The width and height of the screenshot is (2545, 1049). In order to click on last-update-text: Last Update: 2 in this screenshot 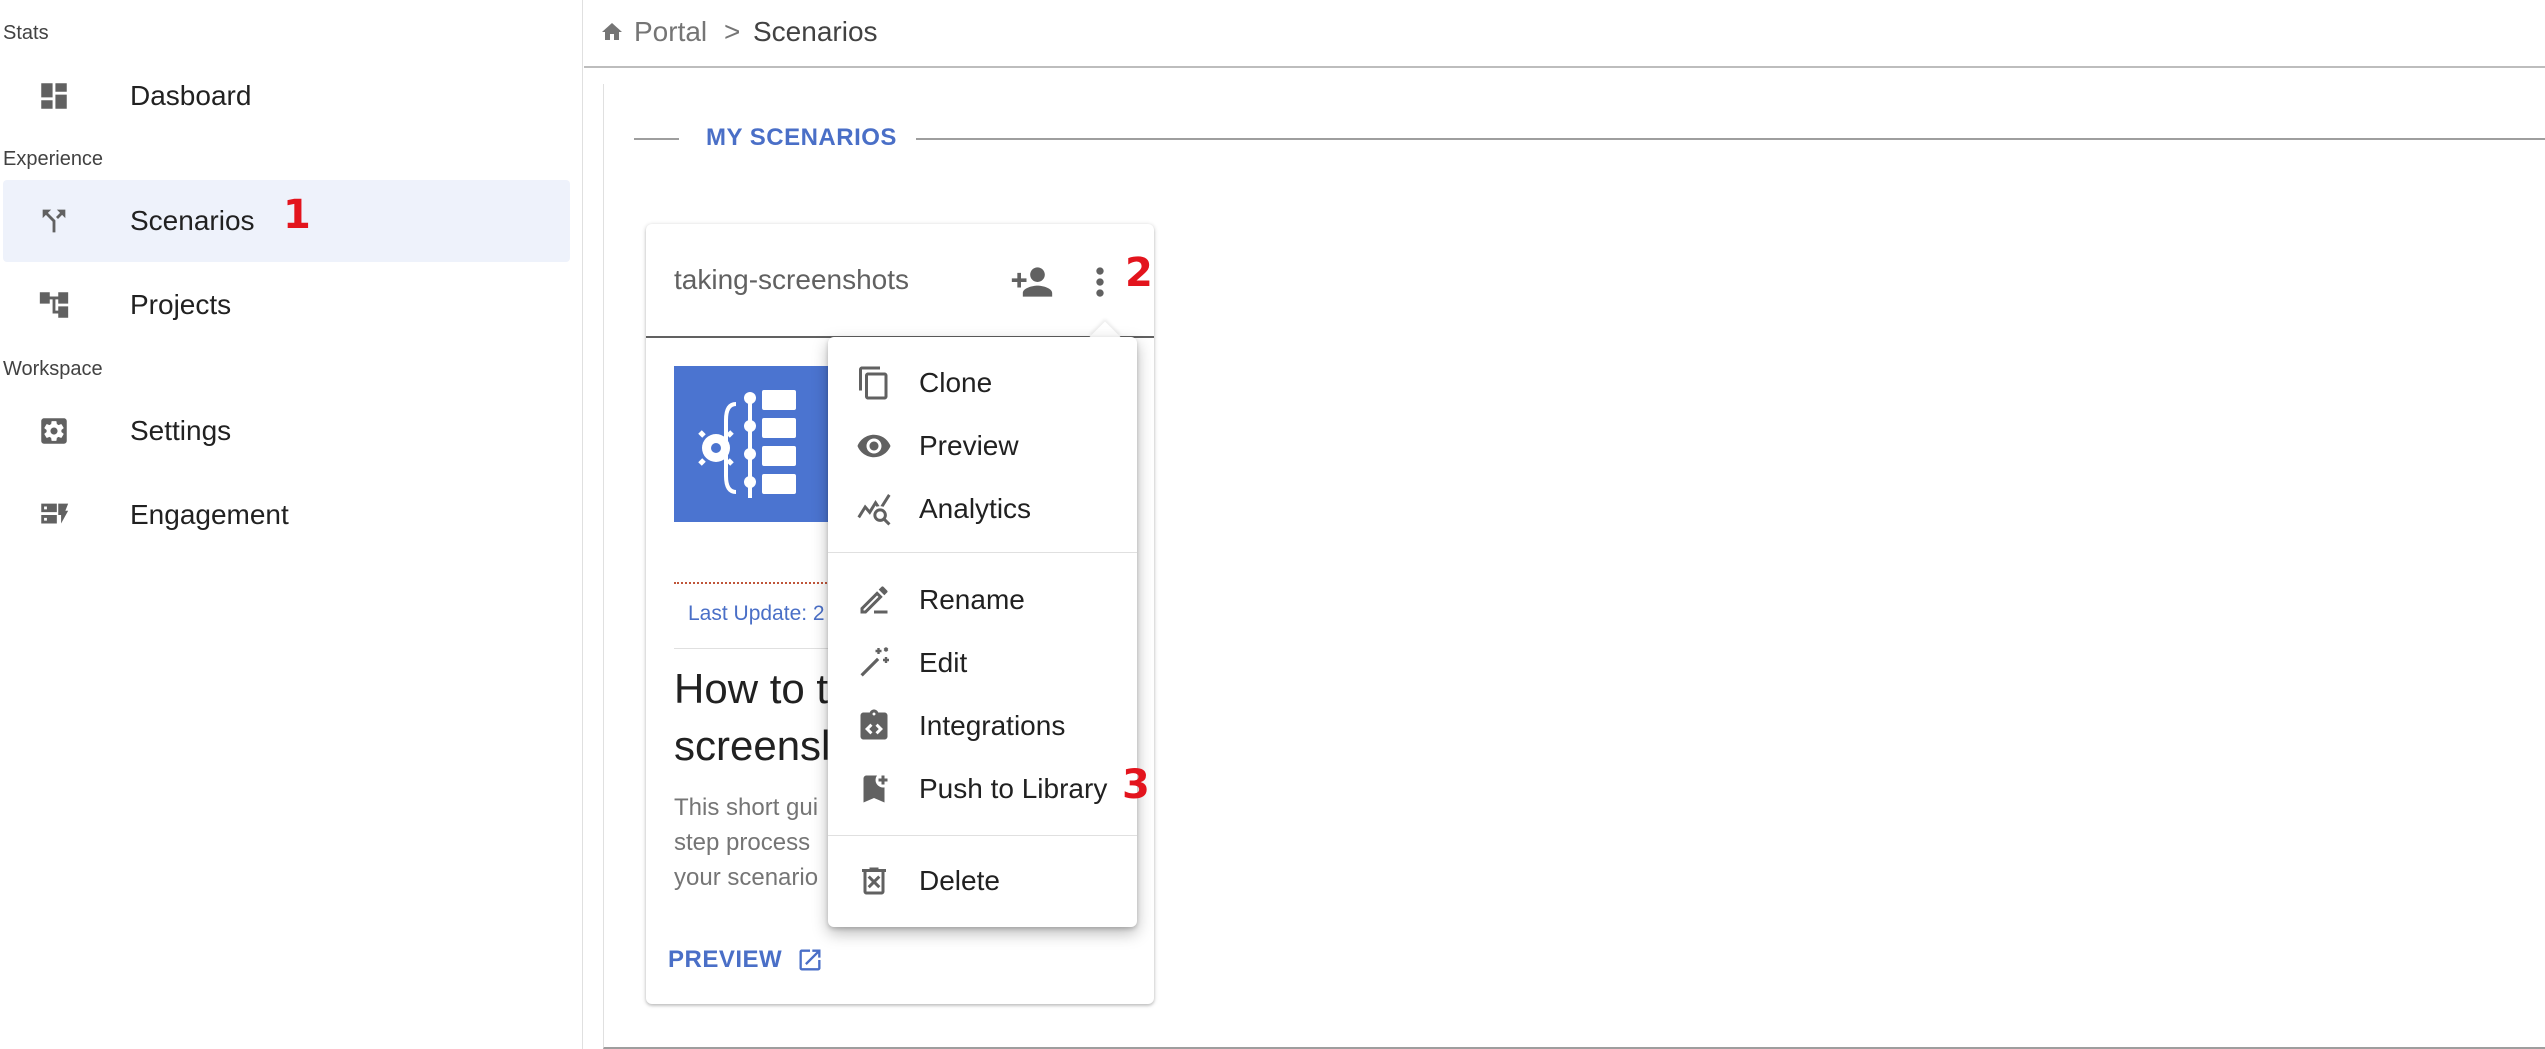, I will do `click(756, 613)`.